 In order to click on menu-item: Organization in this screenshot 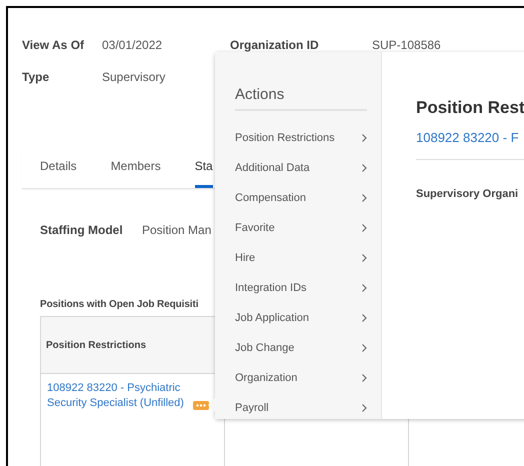, I will do `click(301, 378)`.